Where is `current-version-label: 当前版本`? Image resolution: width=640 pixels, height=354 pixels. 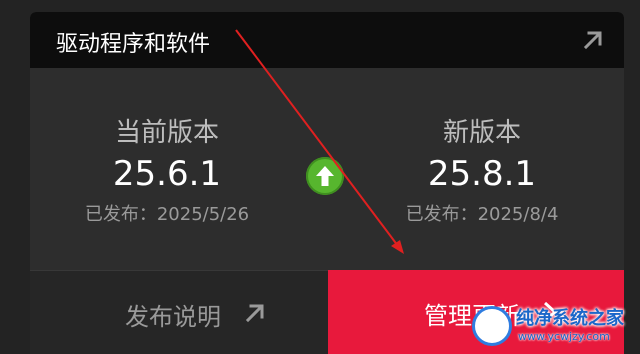
current-version-label: 当前版本 is located at coordinates (166, 133).